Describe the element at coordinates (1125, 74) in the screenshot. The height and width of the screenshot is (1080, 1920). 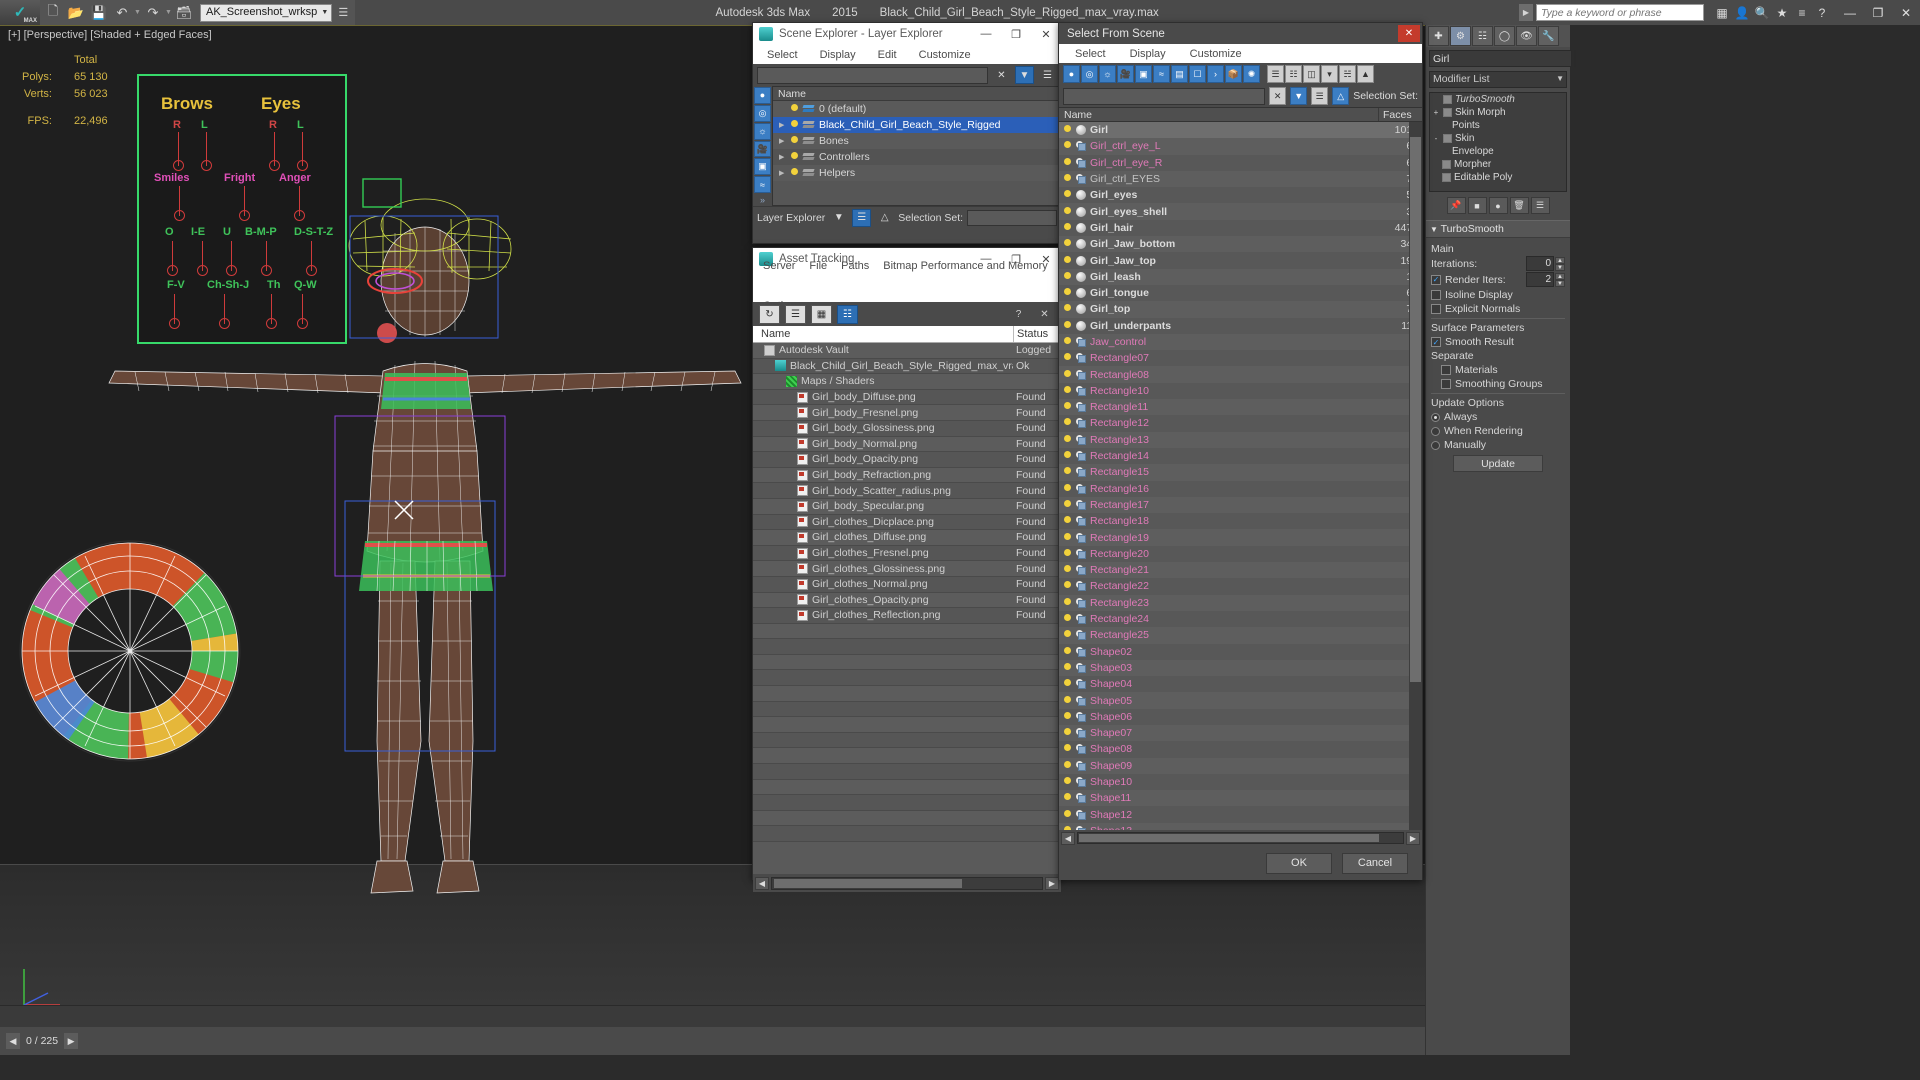
I see `filter-cameras-icon: 🎥` at that location.